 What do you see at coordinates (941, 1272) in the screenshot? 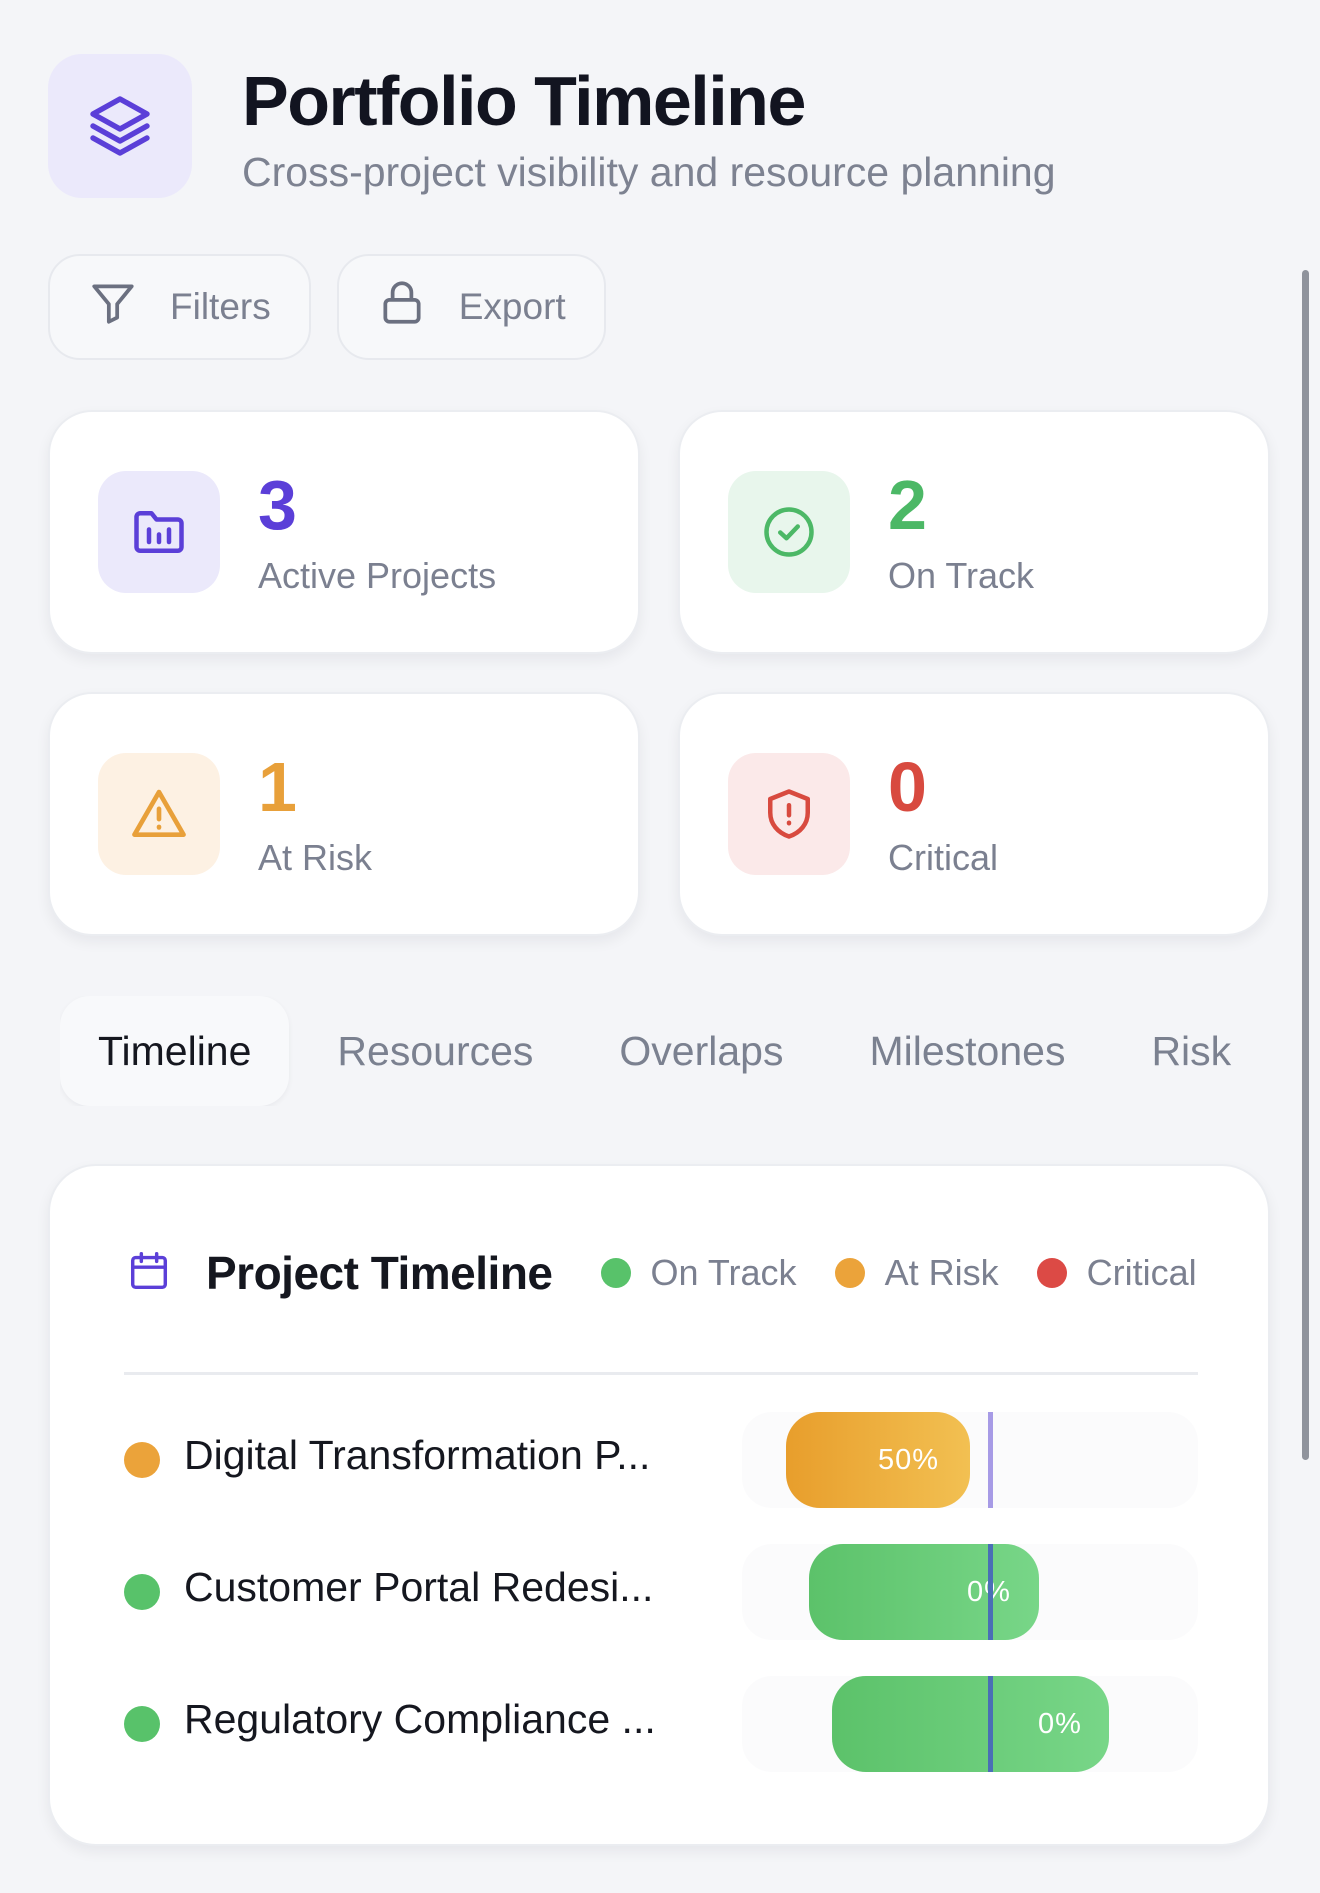
I see `legend-label: At Risk` at bounding box center [941, 1272].